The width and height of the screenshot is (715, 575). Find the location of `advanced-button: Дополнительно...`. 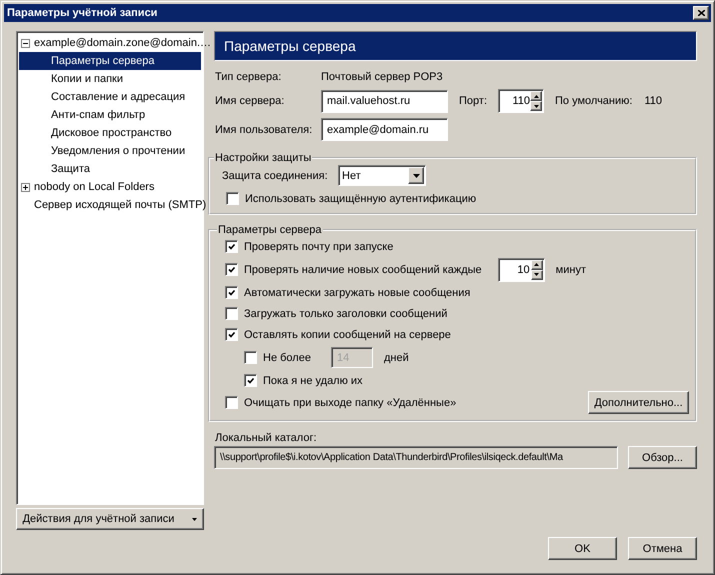

advanced-button: Дополнительно... is located at coordinates (638, 402).